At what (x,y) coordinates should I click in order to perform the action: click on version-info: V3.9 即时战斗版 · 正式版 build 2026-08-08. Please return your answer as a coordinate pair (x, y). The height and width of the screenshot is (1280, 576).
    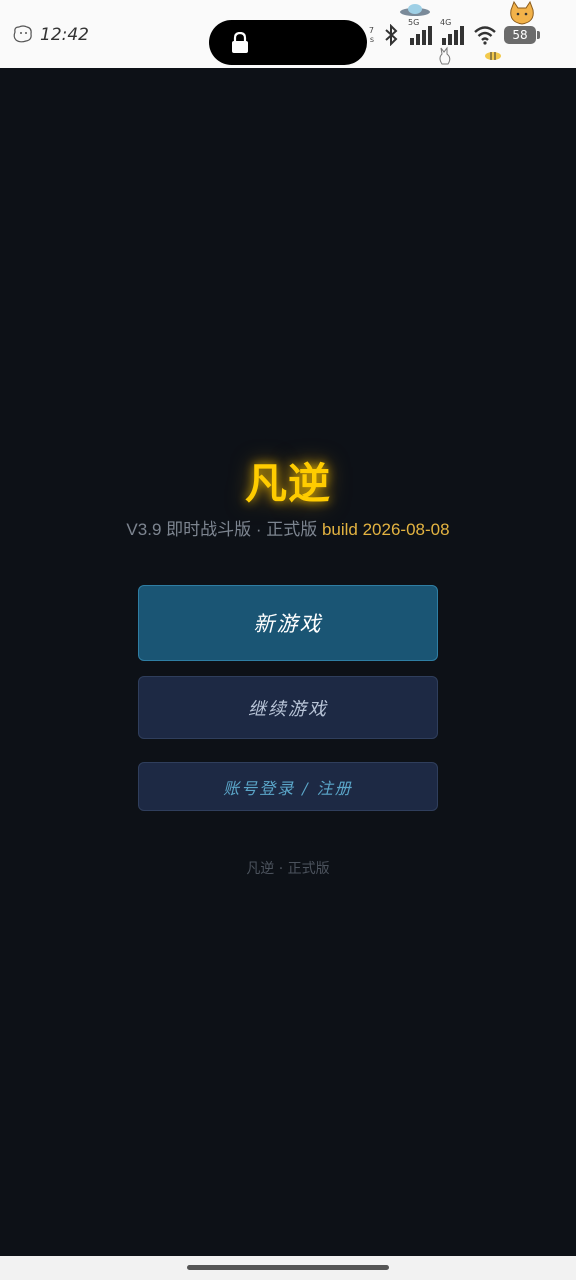
    Looking at the image, I should click on (288, 527).